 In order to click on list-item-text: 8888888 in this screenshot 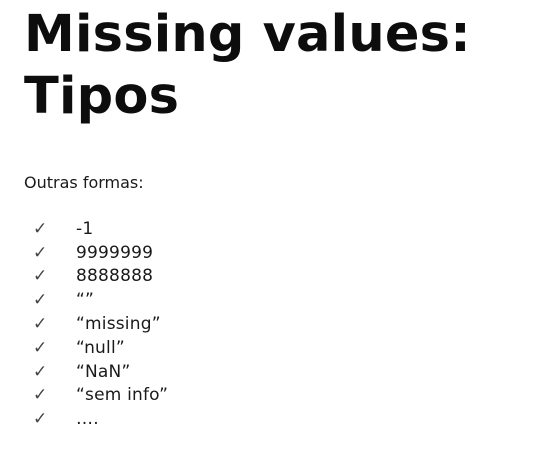, I will do `click(115, 276)`.